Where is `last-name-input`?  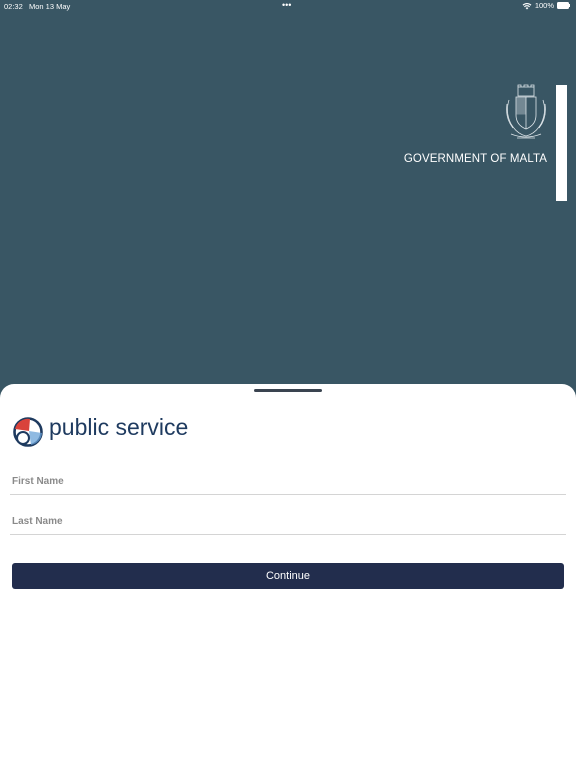 last-name-input is located at coordinates (288, 521).